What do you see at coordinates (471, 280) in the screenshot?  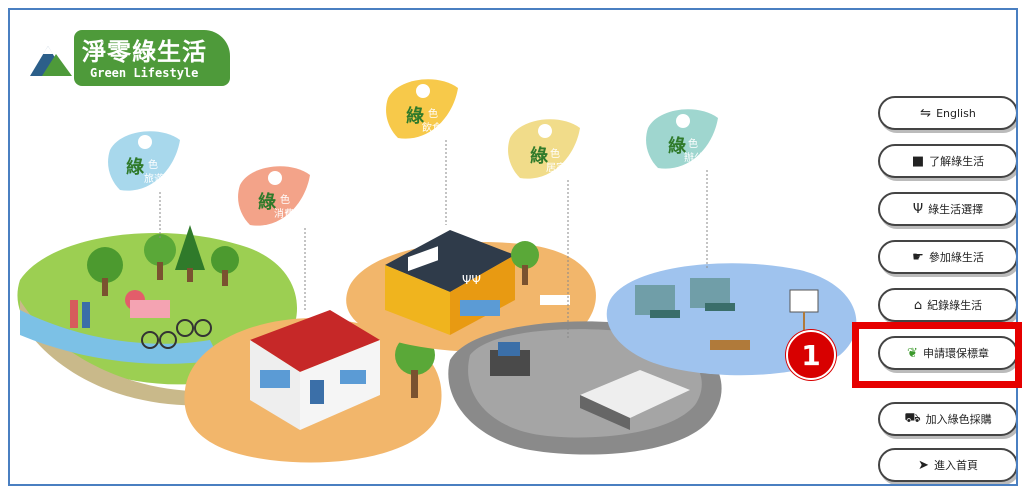 I see `restaurant-sign: ΨΨ` at bounding box center [471, 280].